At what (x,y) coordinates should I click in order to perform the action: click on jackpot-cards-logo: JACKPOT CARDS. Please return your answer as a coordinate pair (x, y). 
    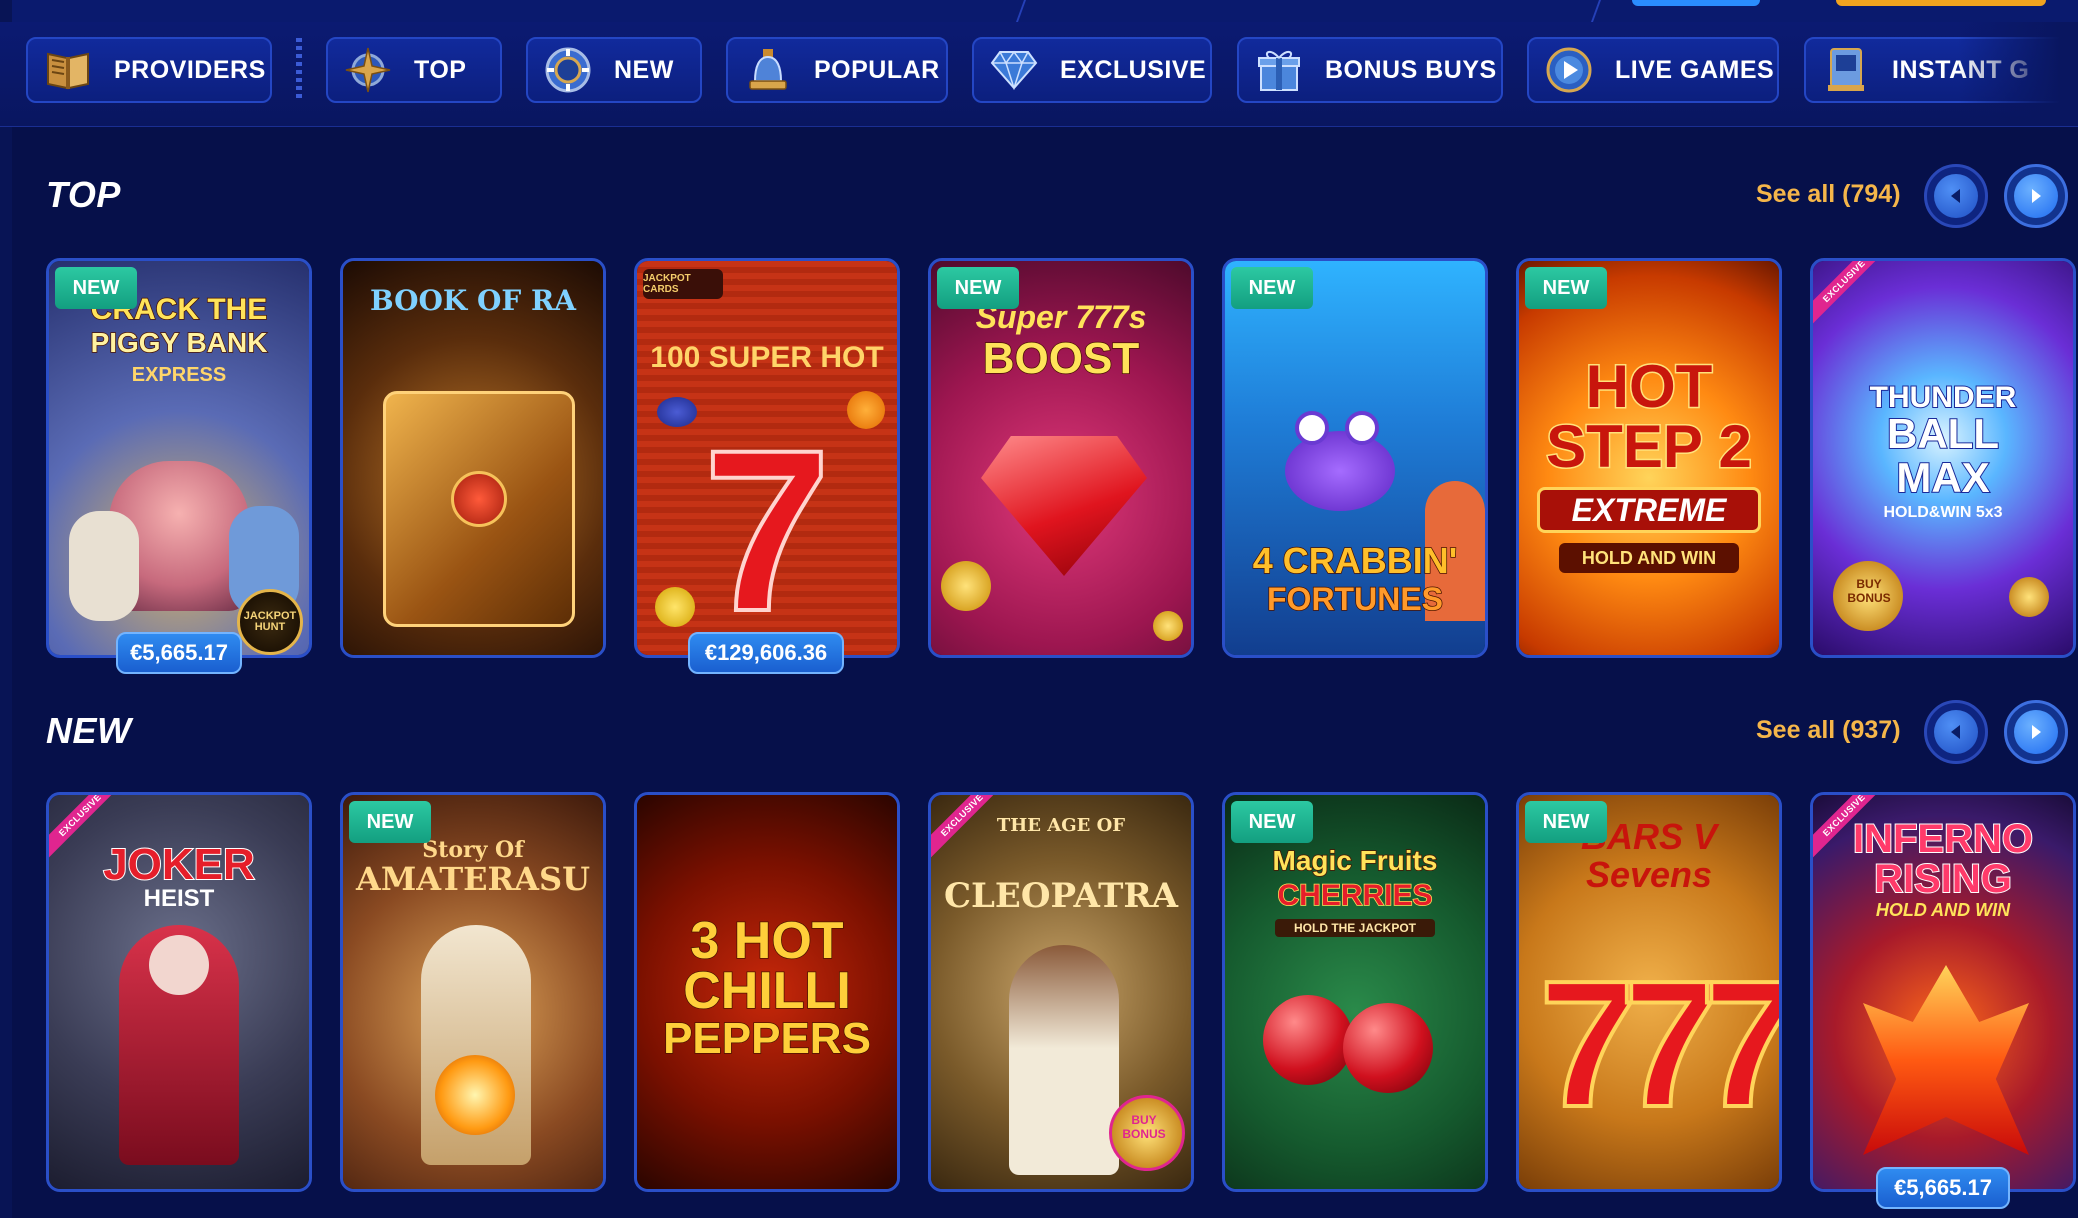
    Looking at the image, I should click on (683, 284).